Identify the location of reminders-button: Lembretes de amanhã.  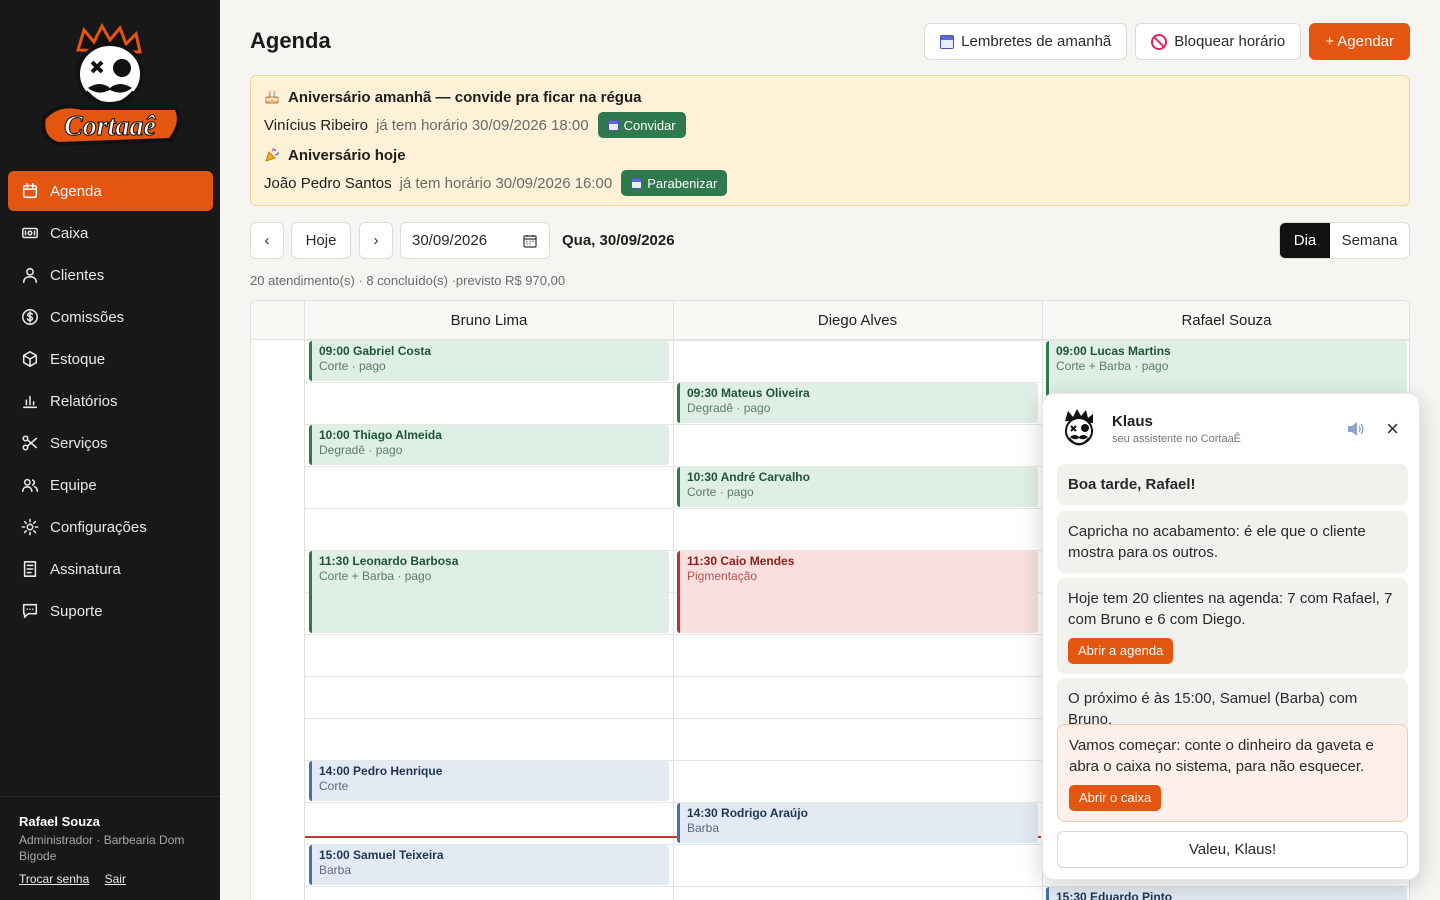
(1026, 41).